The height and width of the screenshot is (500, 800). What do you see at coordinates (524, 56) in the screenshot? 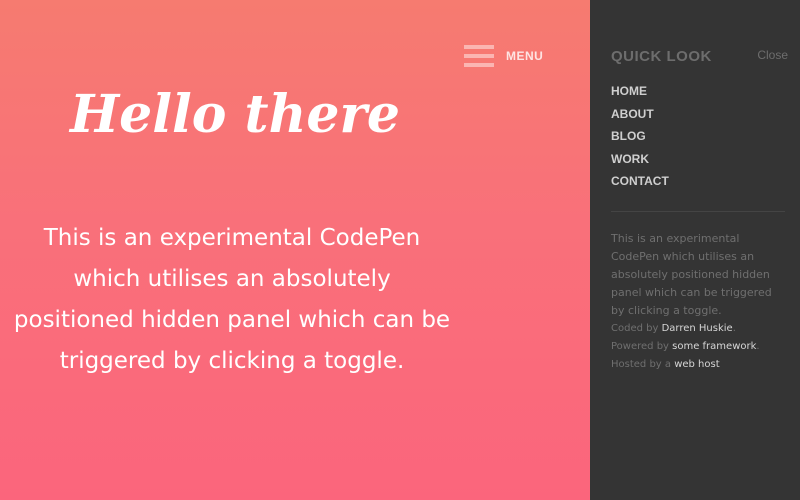
I see `menu-label: MENU` at bounding box center [524, 56].